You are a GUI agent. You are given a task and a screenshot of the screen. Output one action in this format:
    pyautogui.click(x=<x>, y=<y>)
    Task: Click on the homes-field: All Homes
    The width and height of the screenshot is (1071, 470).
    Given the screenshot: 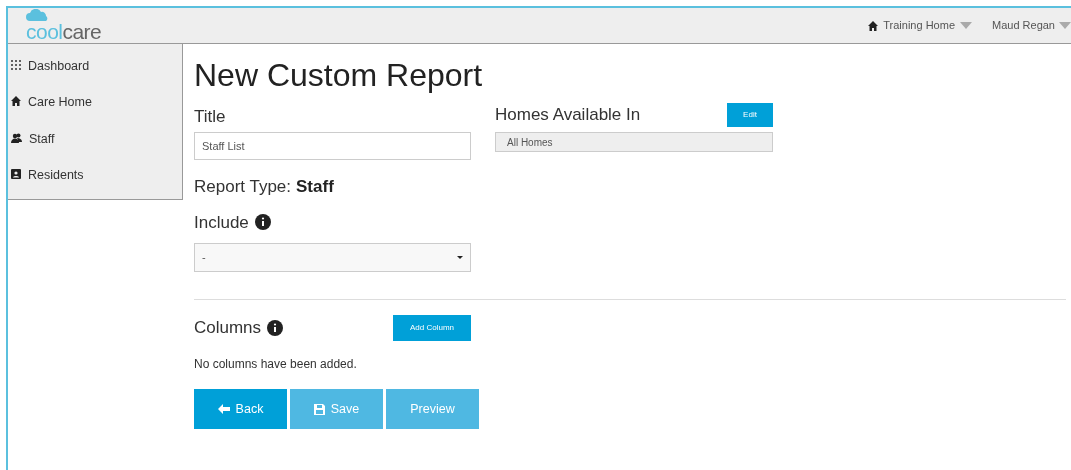 What is the action you would take?
    pyautogui.click(x=634, y=142)
    